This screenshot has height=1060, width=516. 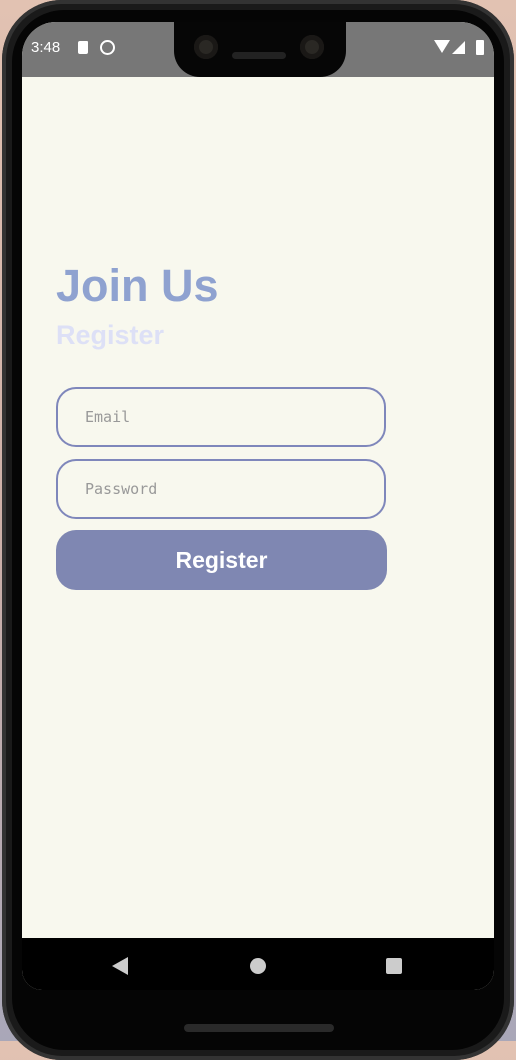 I want to click on status-time: 3:48, so click(x=46, y=47).